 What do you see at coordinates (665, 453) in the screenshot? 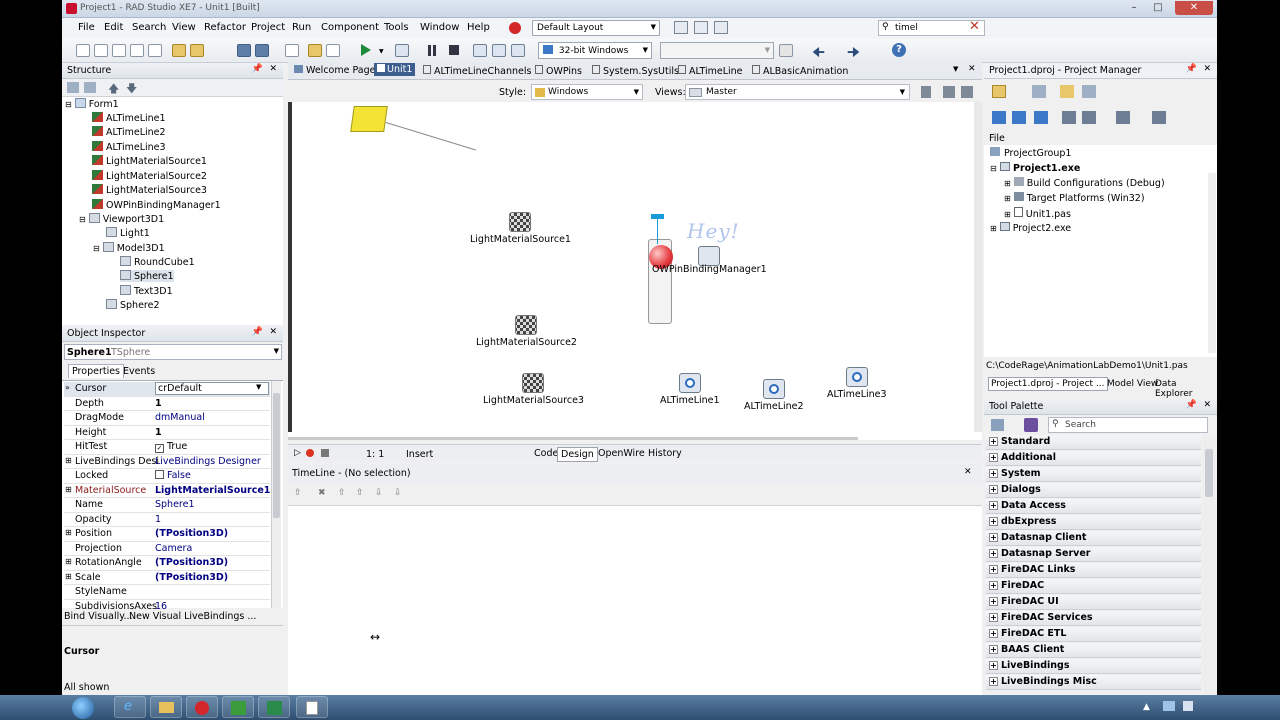
I see `tab-history: History` at bounding box center [665, 453].